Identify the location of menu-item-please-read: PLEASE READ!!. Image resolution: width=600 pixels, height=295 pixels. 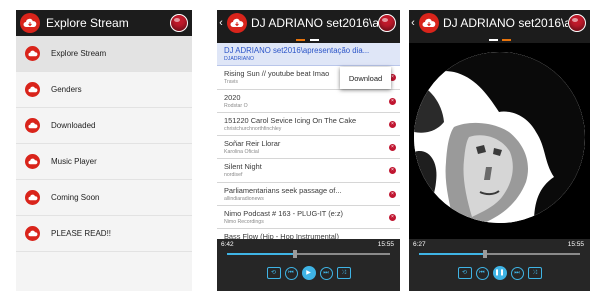
(104, 234).